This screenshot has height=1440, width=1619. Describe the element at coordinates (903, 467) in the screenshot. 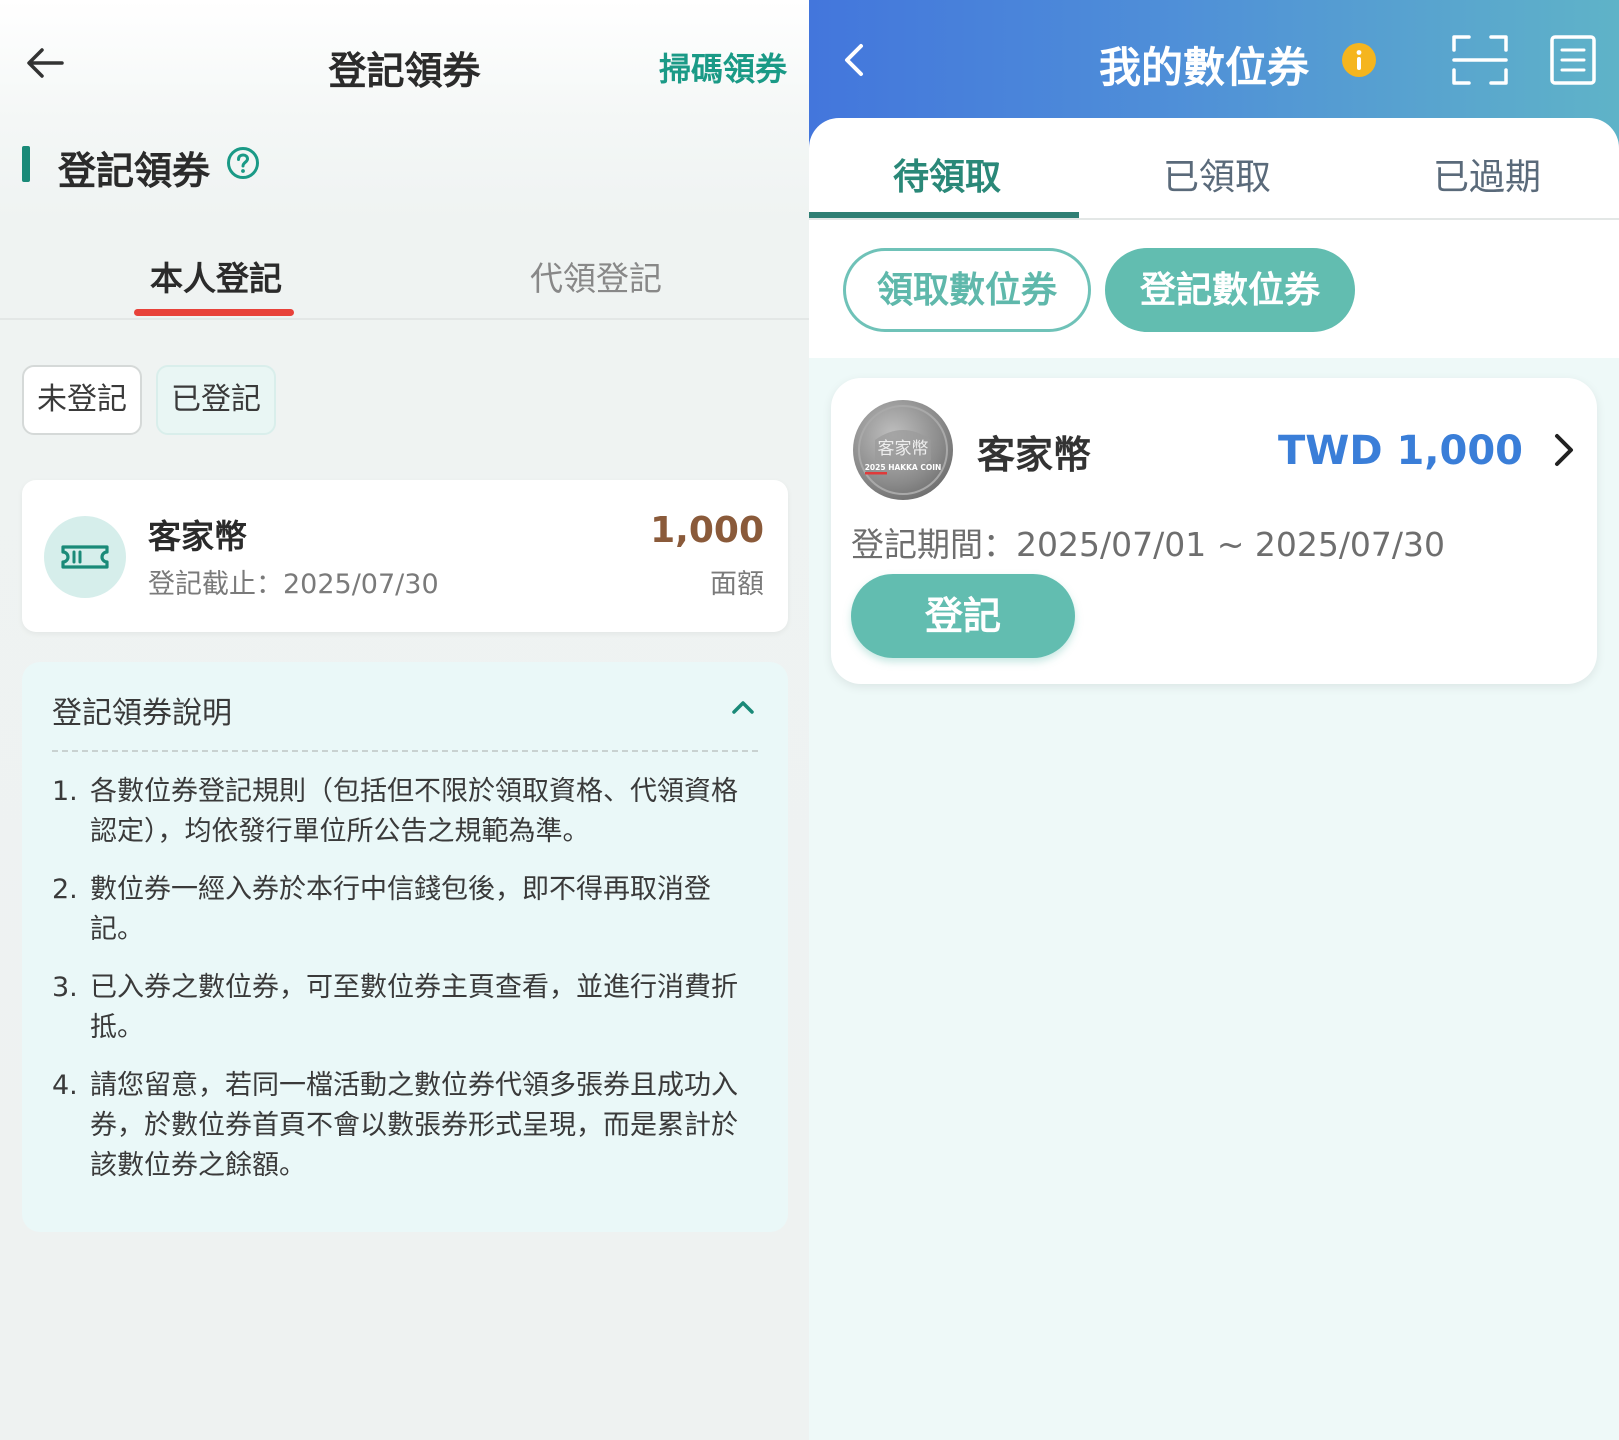

I see `svg-text: 2025 HAKKA COIN` at that location.